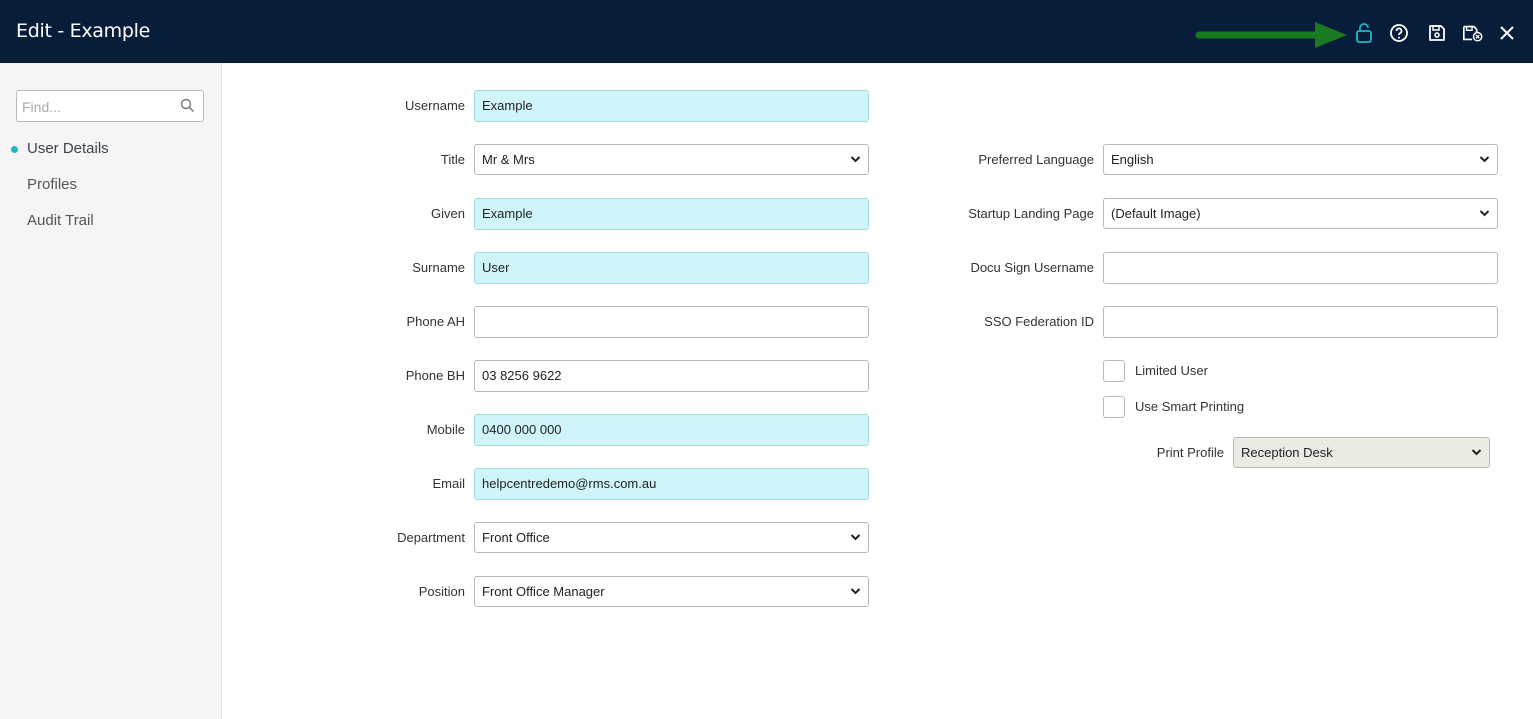  Describe the element at coordinates (68, 148) in the screenshot. I see `sidebar-item-user-details: User Details` at that location.